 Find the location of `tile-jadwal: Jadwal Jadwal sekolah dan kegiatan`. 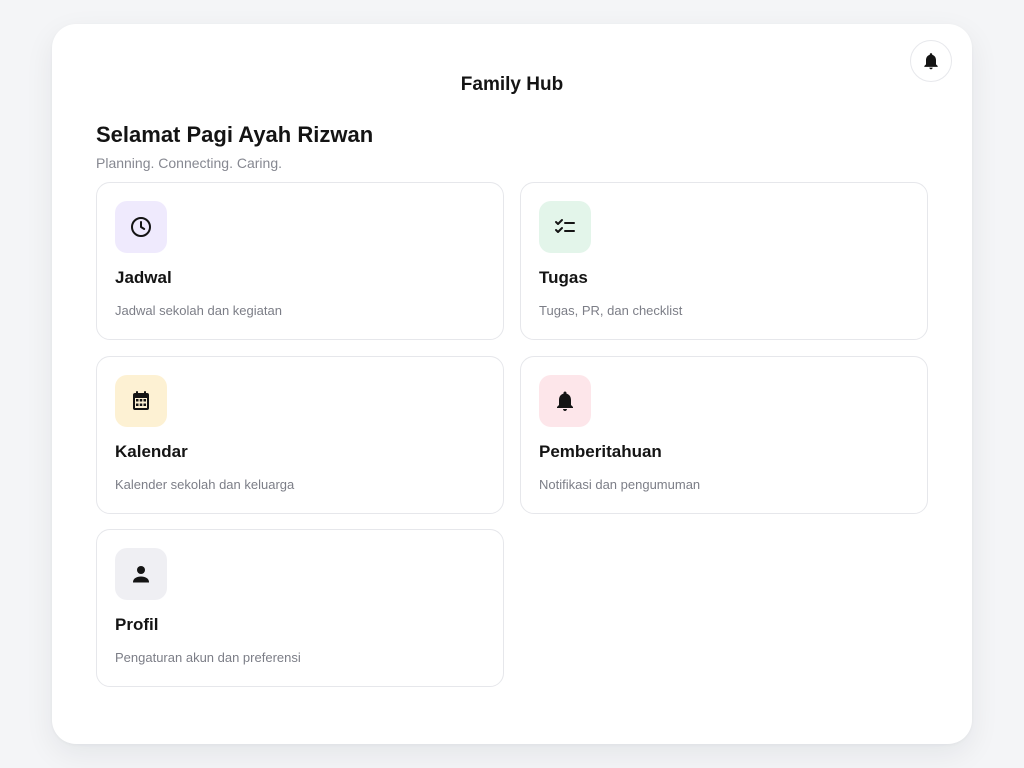

tile-jadwal: Jadwal Jadwal sekolah dan kegiatan is located at coordinates (300, 261).